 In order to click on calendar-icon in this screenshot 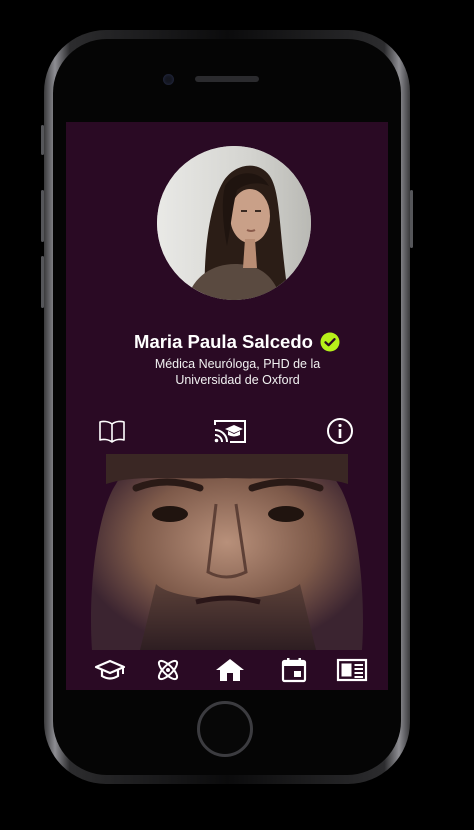, I will do `click(294, 670)`.